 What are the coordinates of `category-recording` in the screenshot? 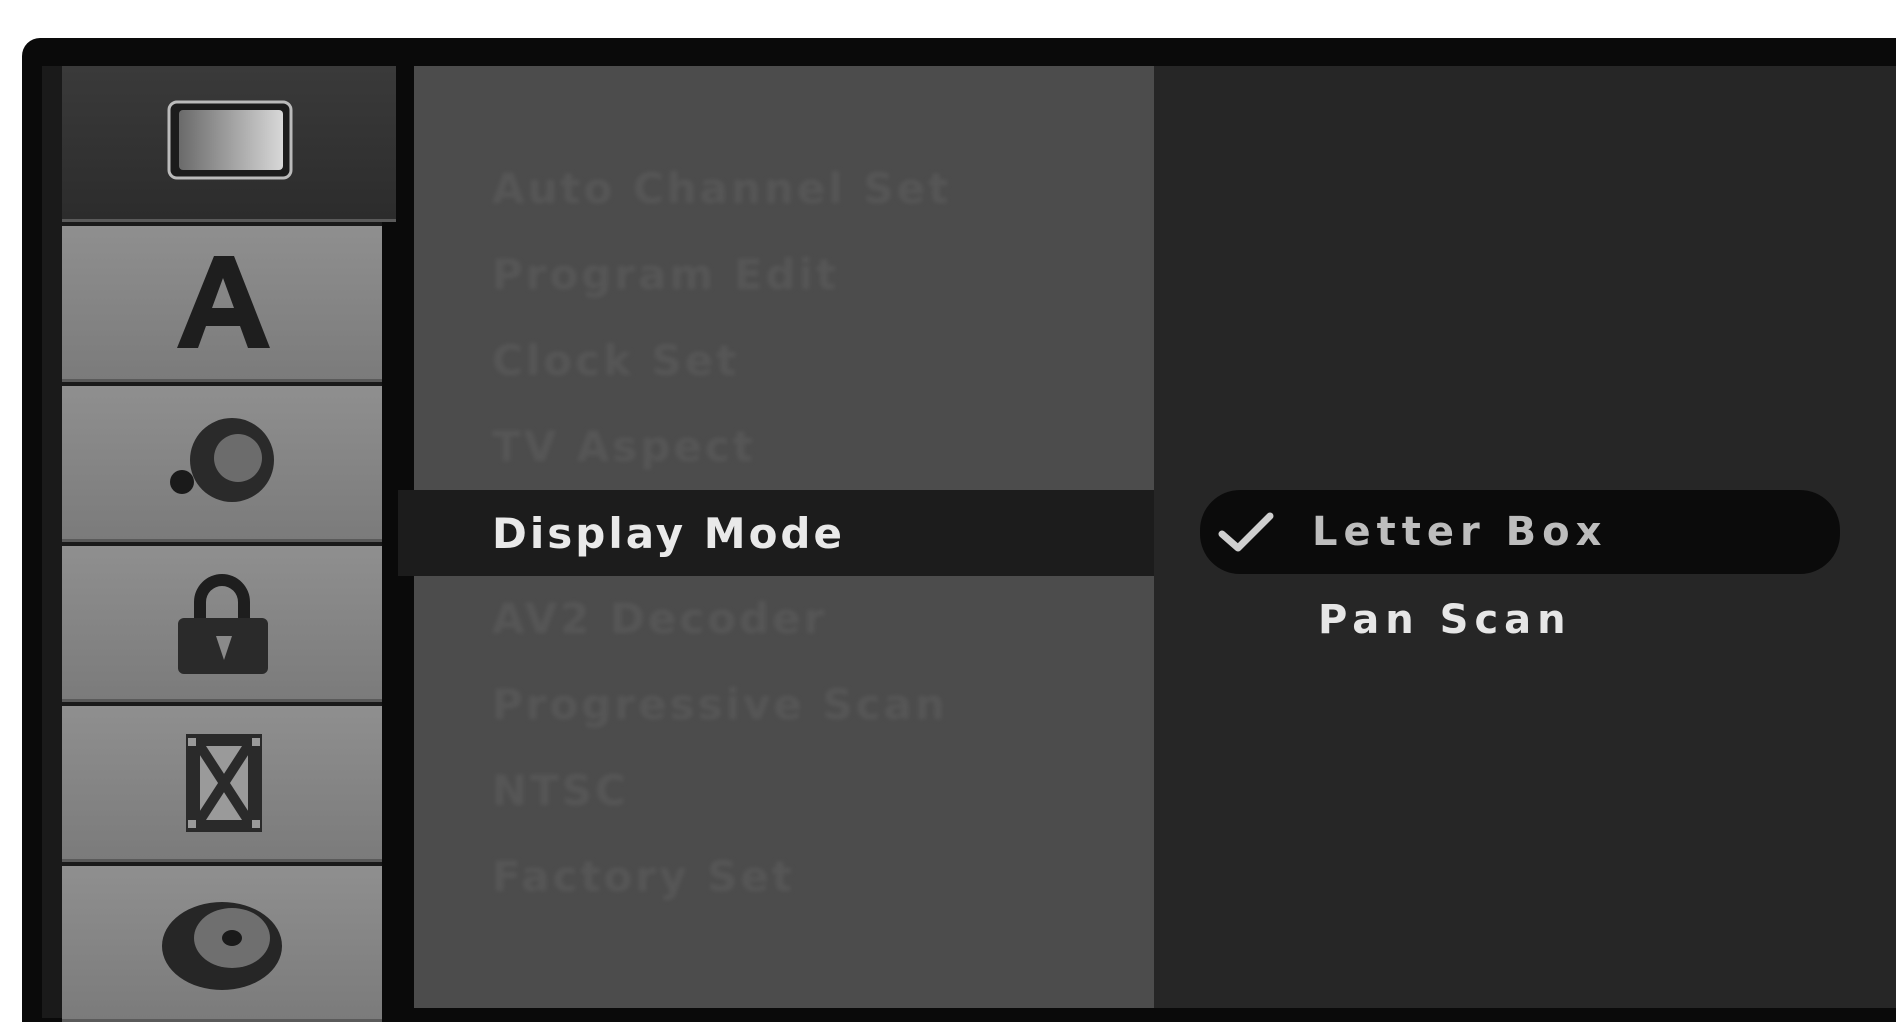 It's located at (222, 784).